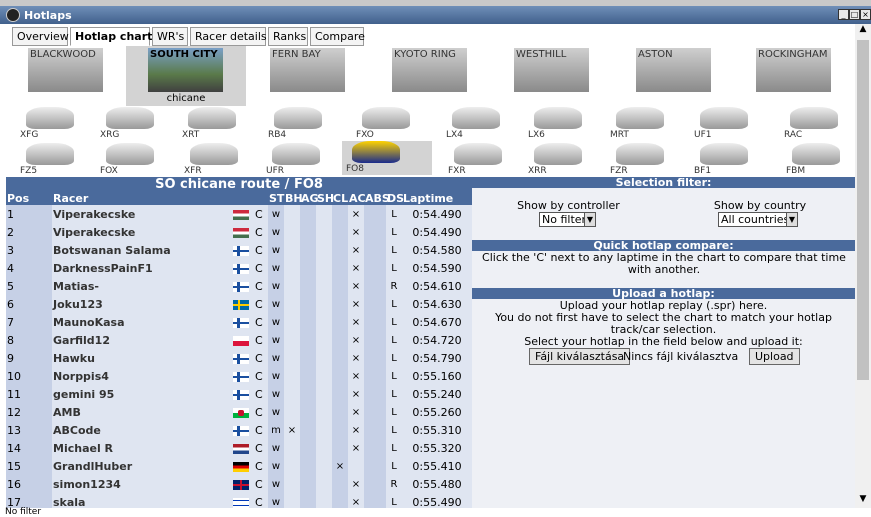 The width and height of the screenshot is (871, 517). I want to click on car-fz5: FZ5, so click(61, 160).